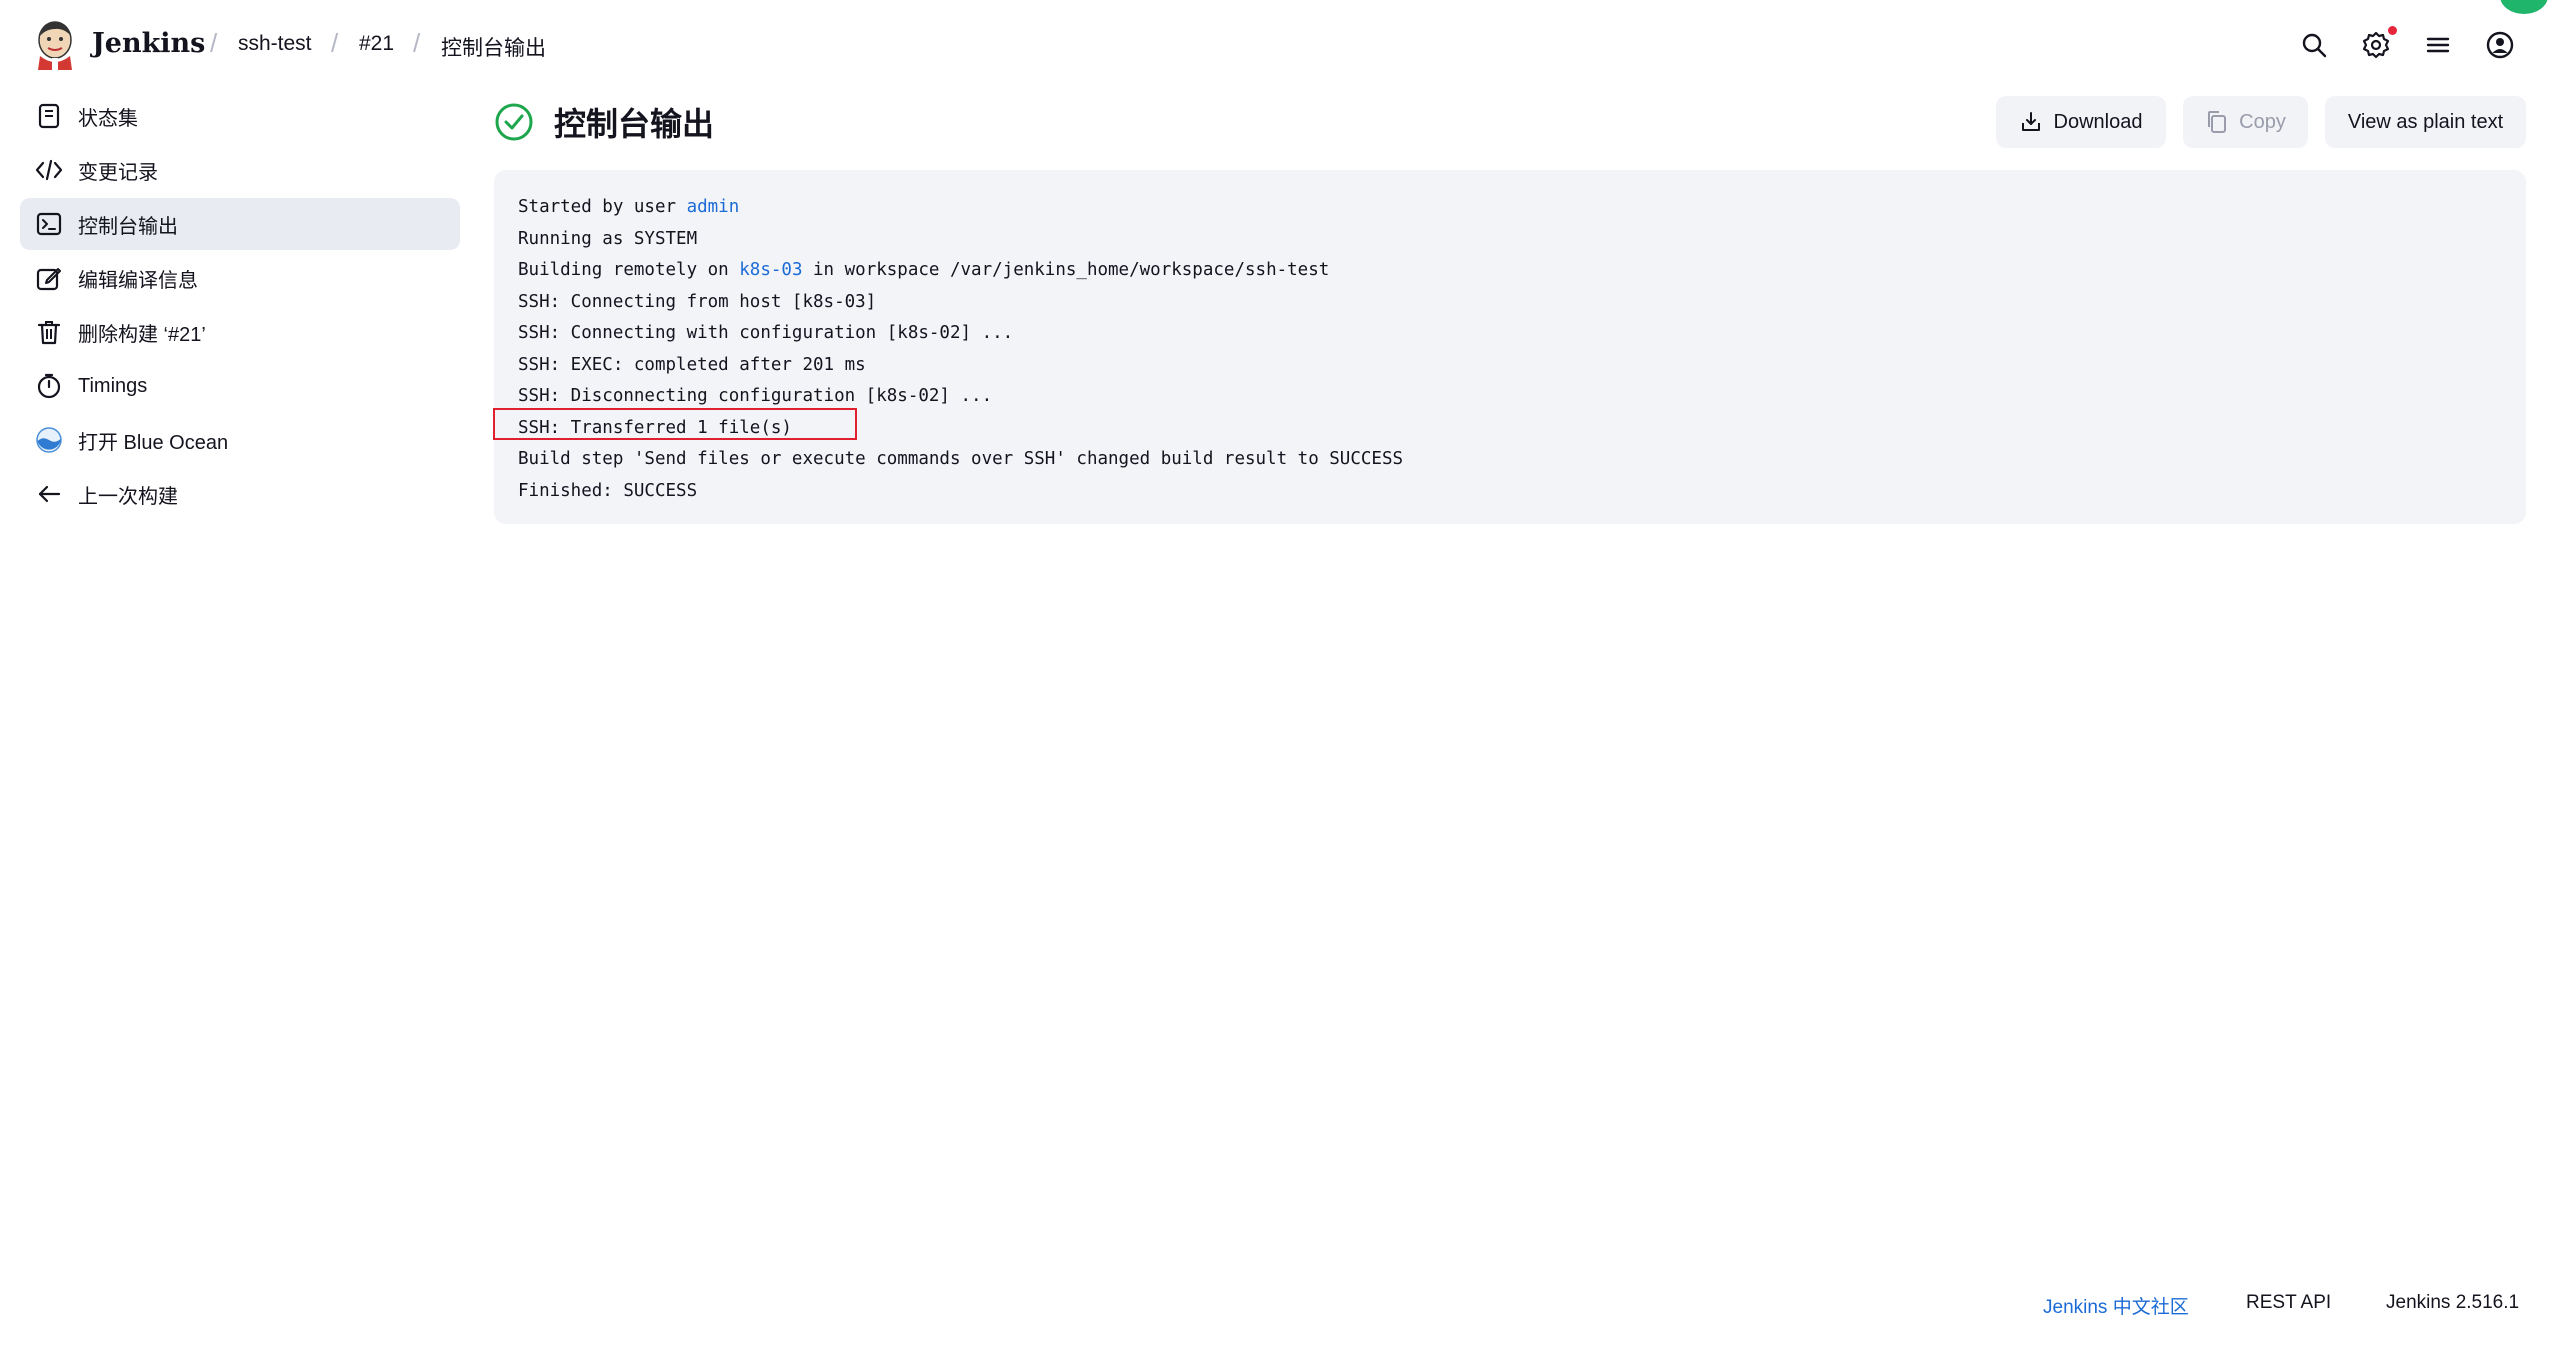 This screenshot has height=1347, width=2560. Describe the element at coordinates (275, 44) in the screenshot. I see `breadcrumb-job: ssh-test` at that location.